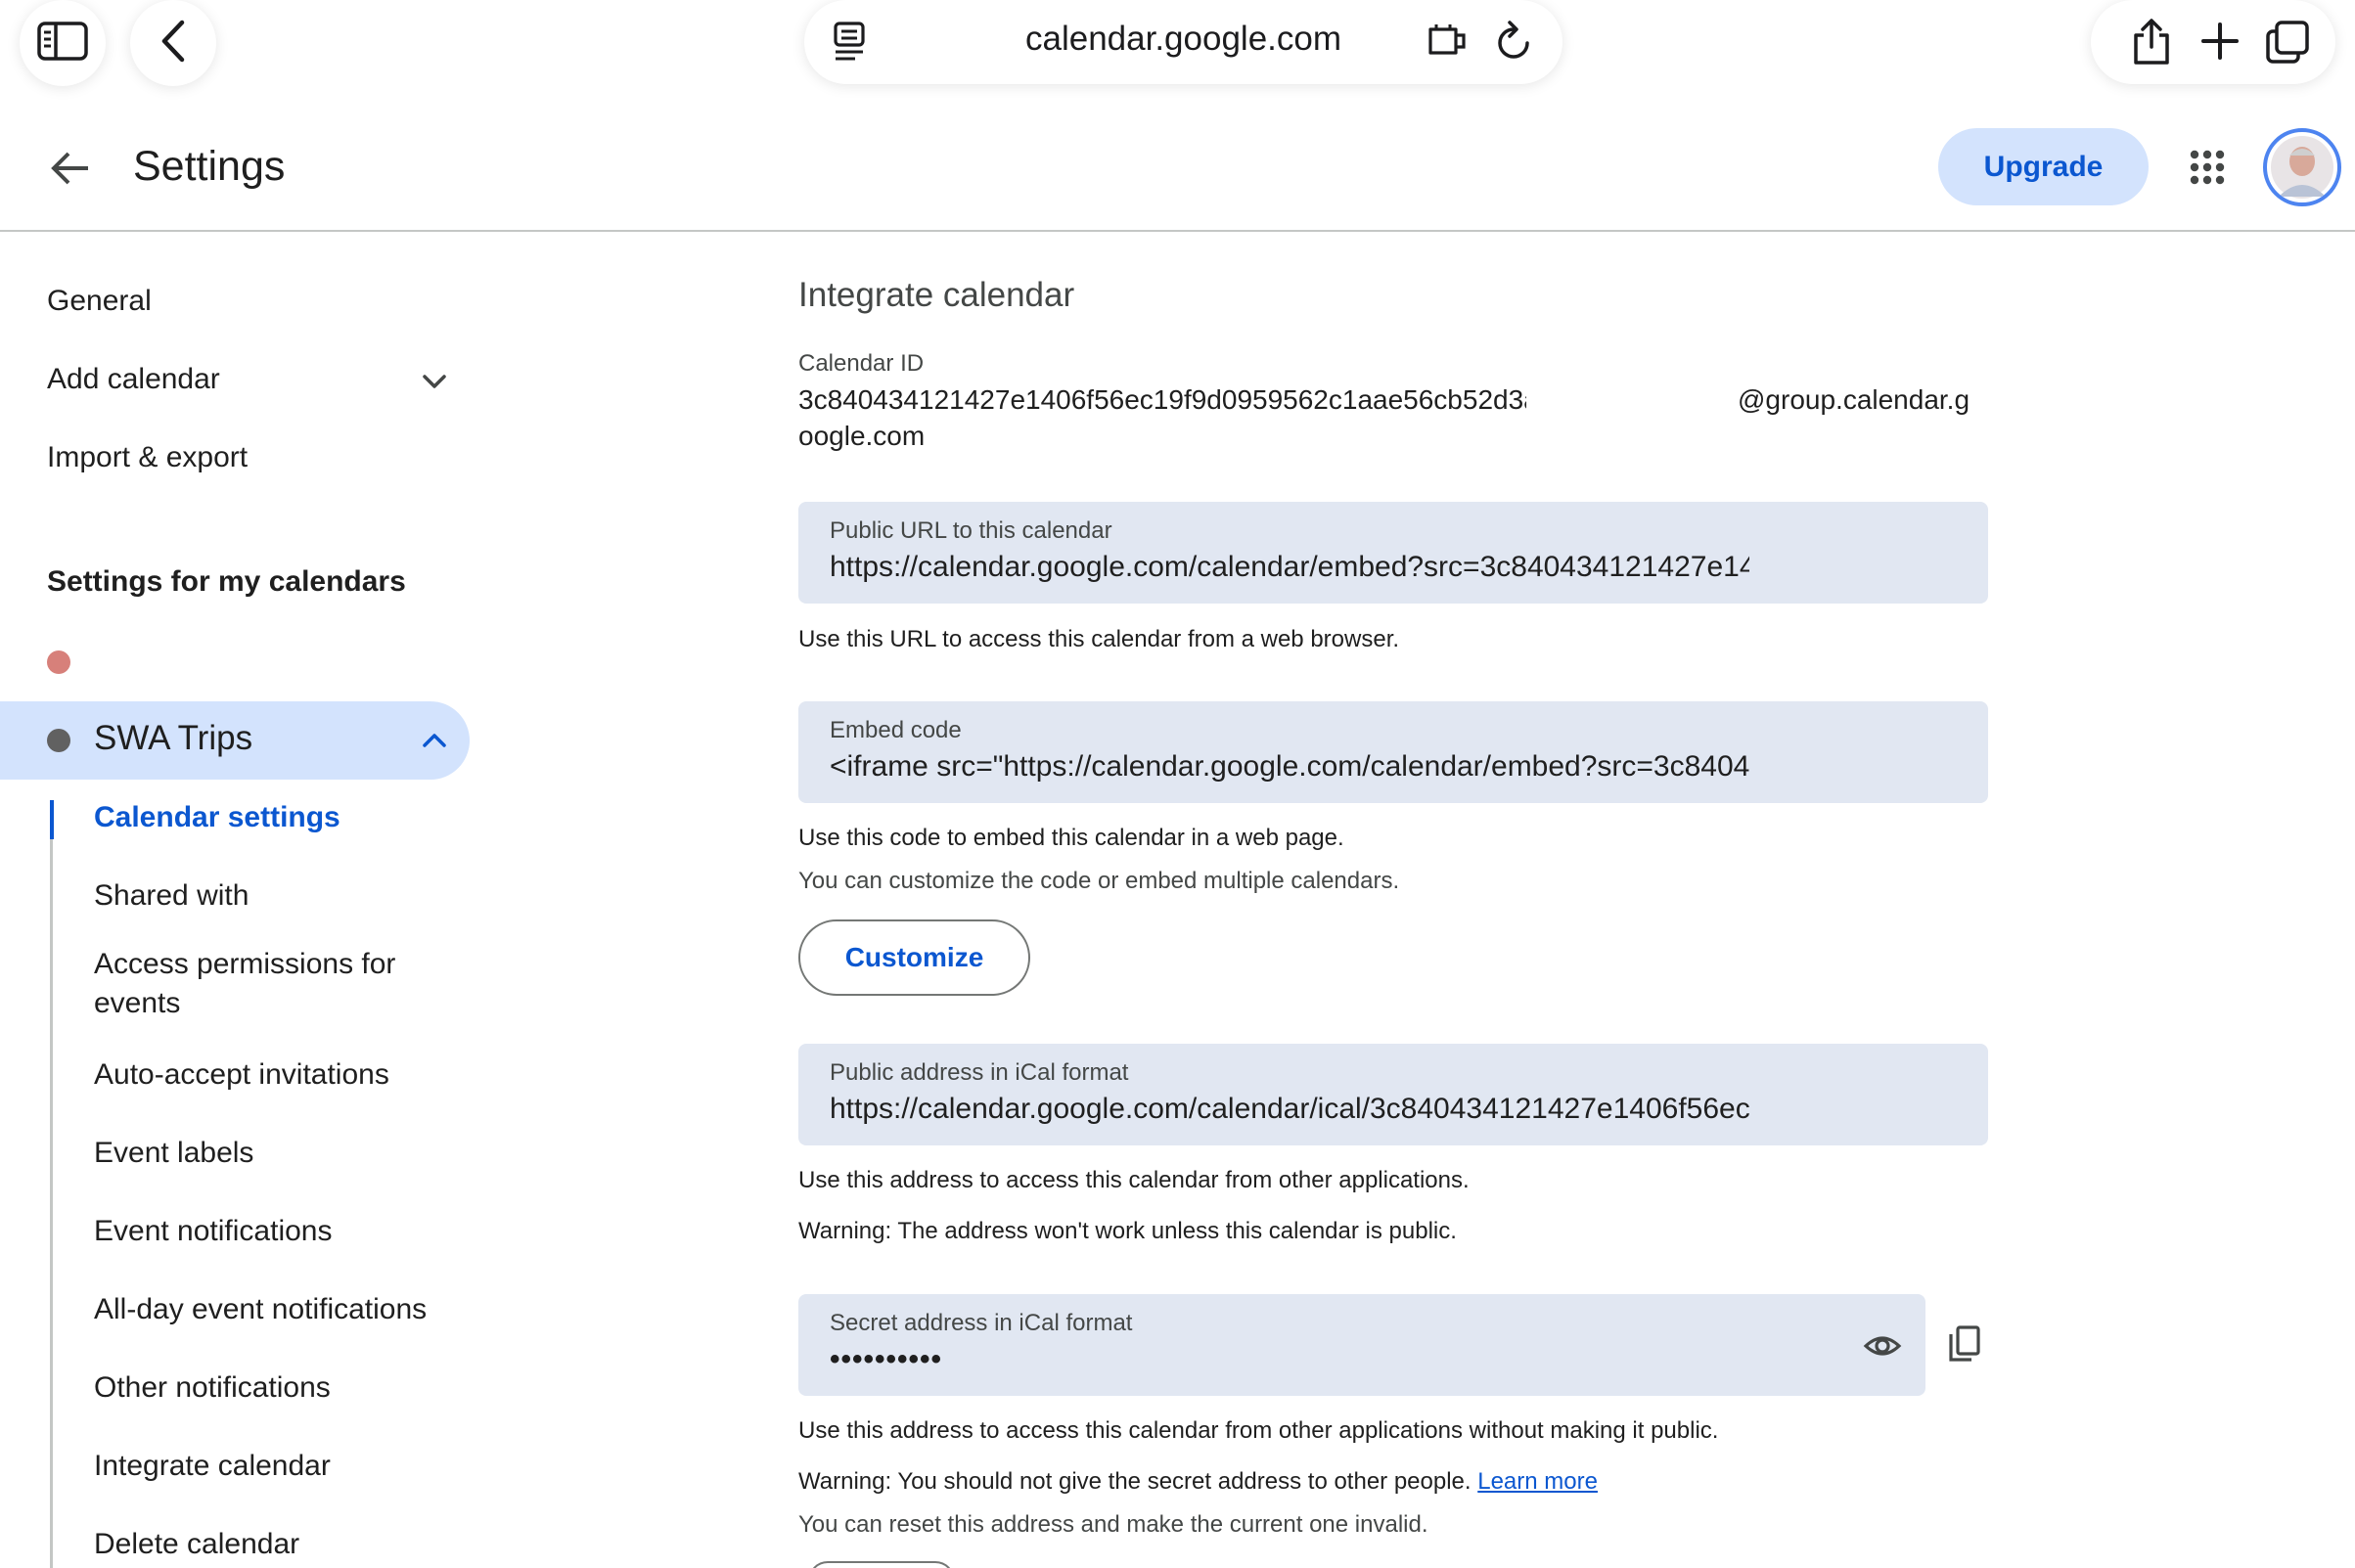  I want to click on embed-code-label: Embed code, so click(896, 730).